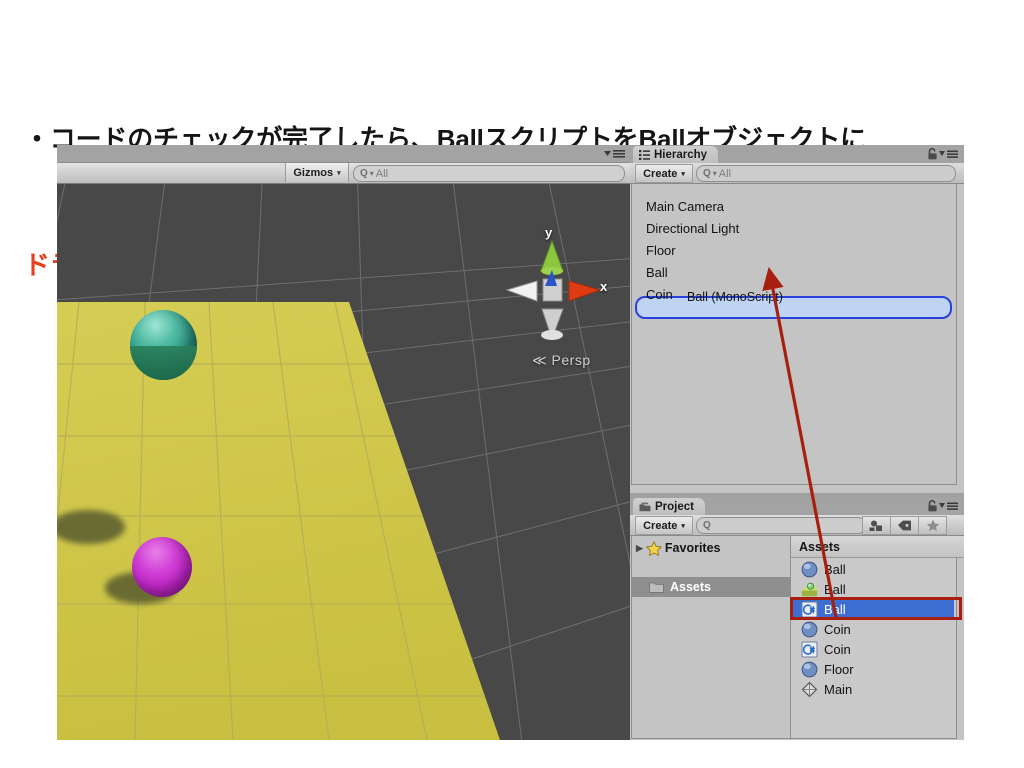 The height and width of the screenshot is (768, 1024). Describe the element at coordinates (797, 154) in the screenshot. I see `hierarchy-tabstrip: Hierarchy` at that location.